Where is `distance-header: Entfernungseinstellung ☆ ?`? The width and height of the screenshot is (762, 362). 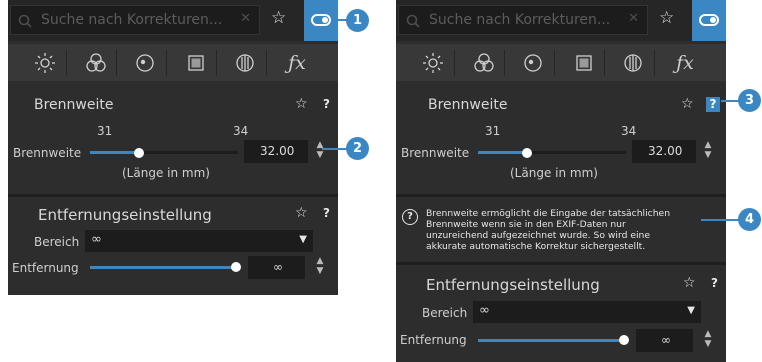
distance-header: Entfernungseinstellung ☆ ? is located at coordinates (561, 285).